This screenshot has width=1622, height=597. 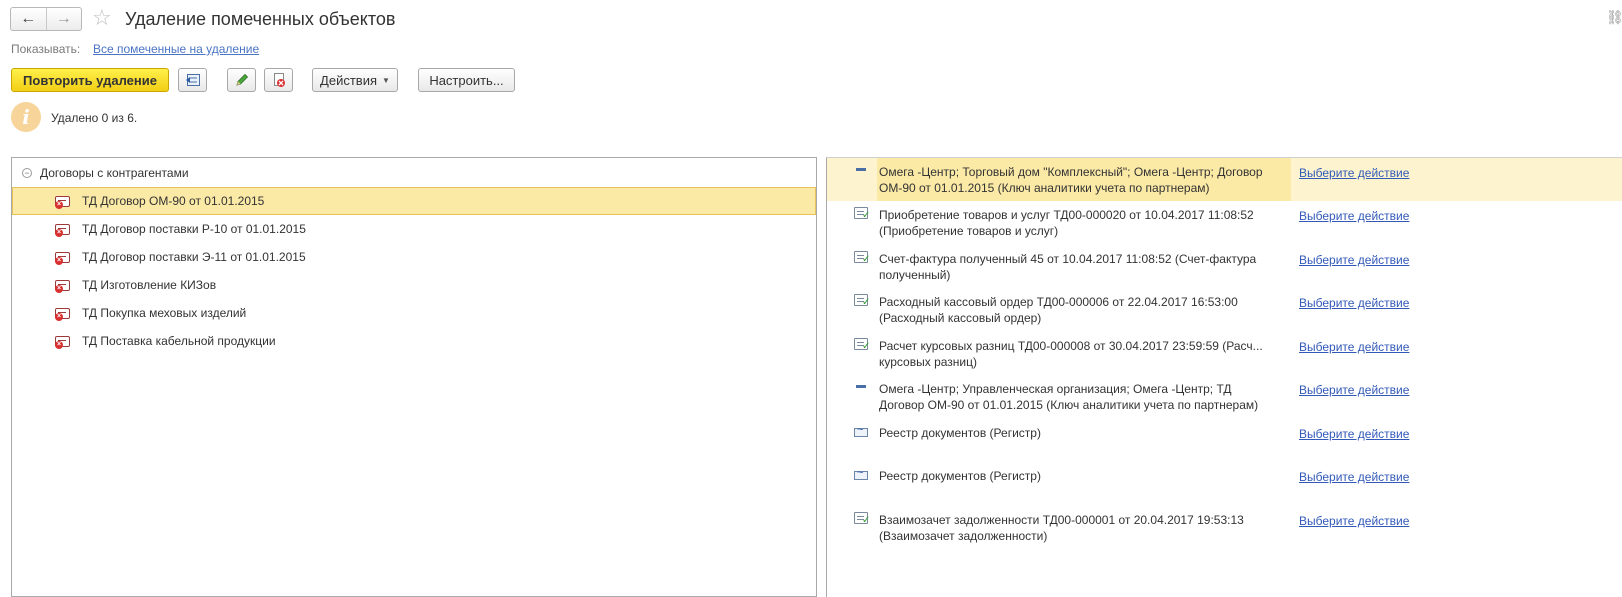 What do you see at coordinates (90, 80) in the screenshot?
I see `repeat-delete-button: Повторить удаление` at bounding box center [90, 80].